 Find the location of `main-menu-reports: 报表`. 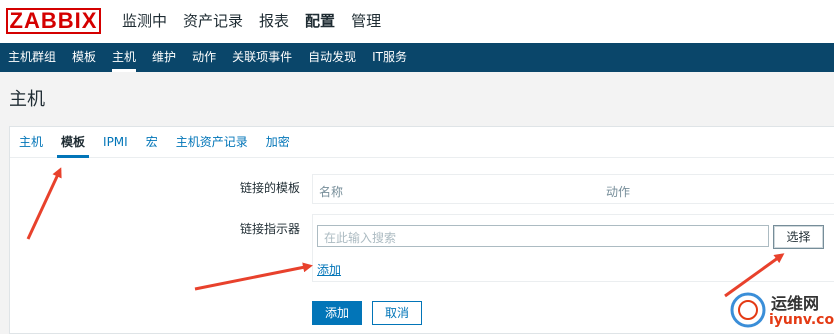

main-menu-reports: 报表 is located at coordinates (274, 21).